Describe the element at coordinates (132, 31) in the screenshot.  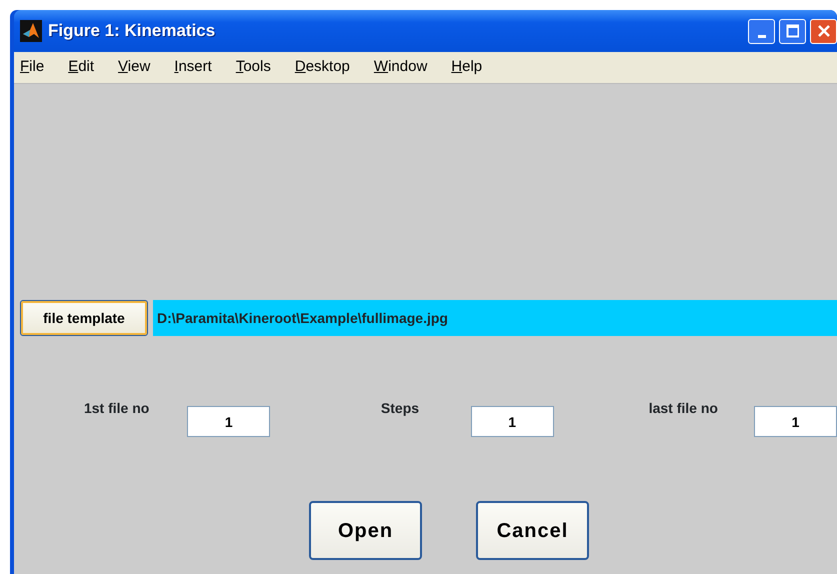
I see `window-title: Figure 1: Kinematics` at that location.